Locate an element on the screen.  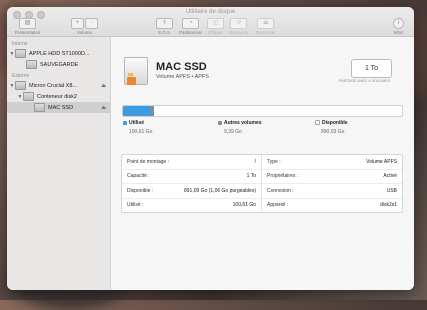
legend-free-value: 890,03 Go is located at coordinates (333, 132).